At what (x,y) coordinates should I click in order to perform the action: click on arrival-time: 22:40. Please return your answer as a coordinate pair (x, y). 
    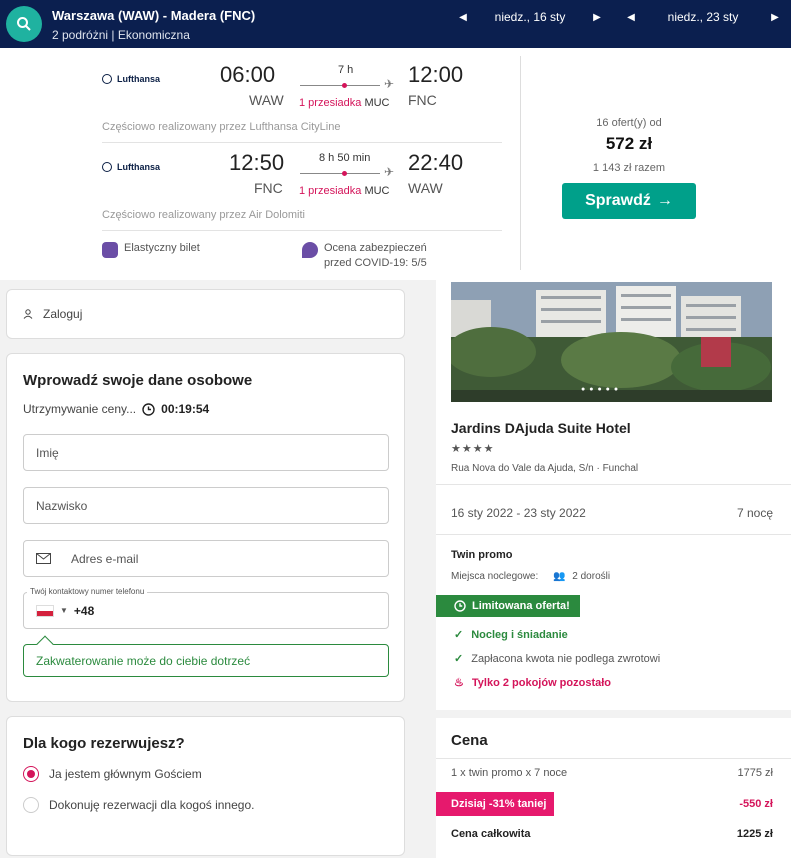
    Looking at the image, I should click on (436, 162).